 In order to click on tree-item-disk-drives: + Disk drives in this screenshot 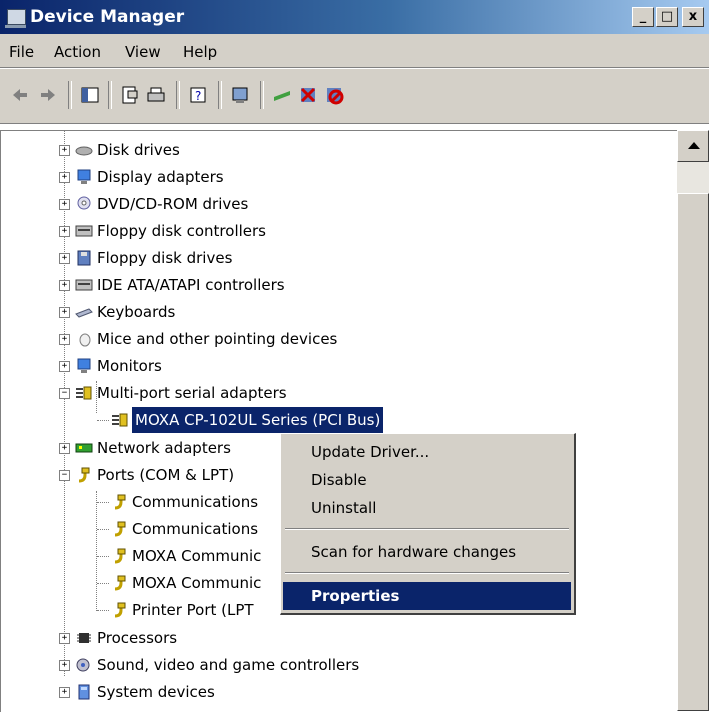, I will do `click(339, 150)`.